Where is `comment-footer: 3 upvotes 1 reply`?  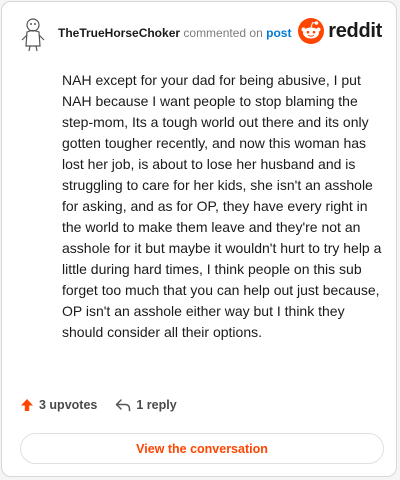
comment-footer: 3 upvotes 1 reply is located at coordinates (107, 405).